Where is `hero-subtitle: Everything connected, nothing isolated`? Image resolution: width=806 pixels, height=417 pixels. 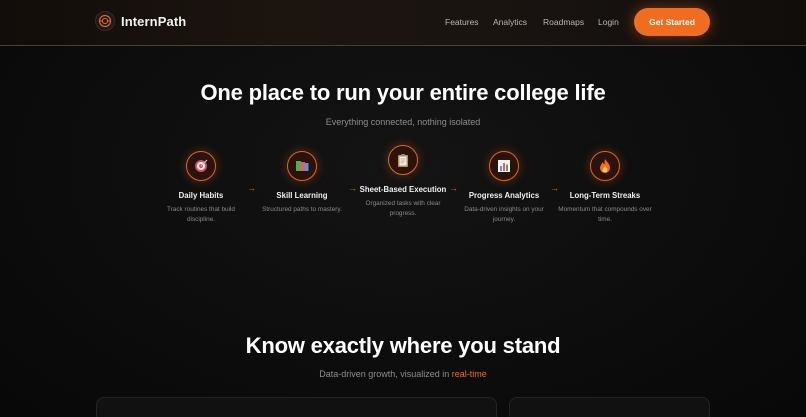
hero-subtitle: Everything connected, nothing isolated is located at coordinates (403, 122).